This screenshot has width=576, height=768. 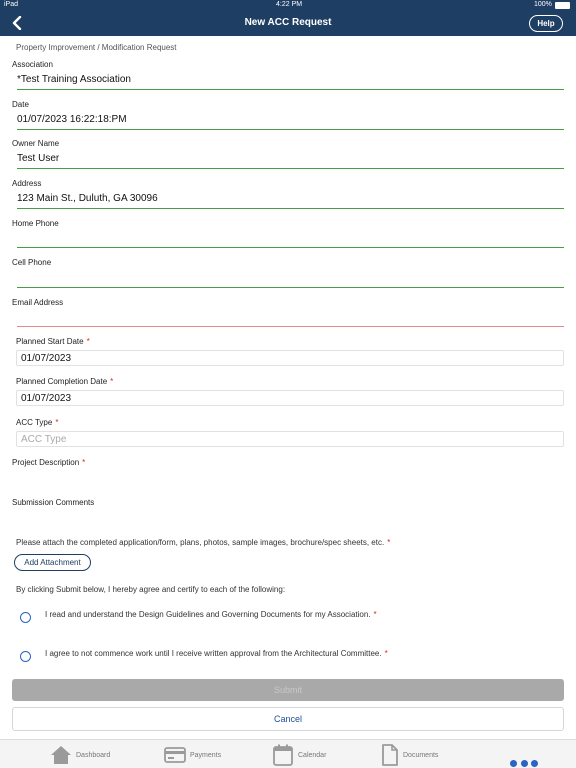 What do you see at coordinates (38, 302) in the screenshot?
I see `email-label: Email Address` at bounding box center [38, 302].